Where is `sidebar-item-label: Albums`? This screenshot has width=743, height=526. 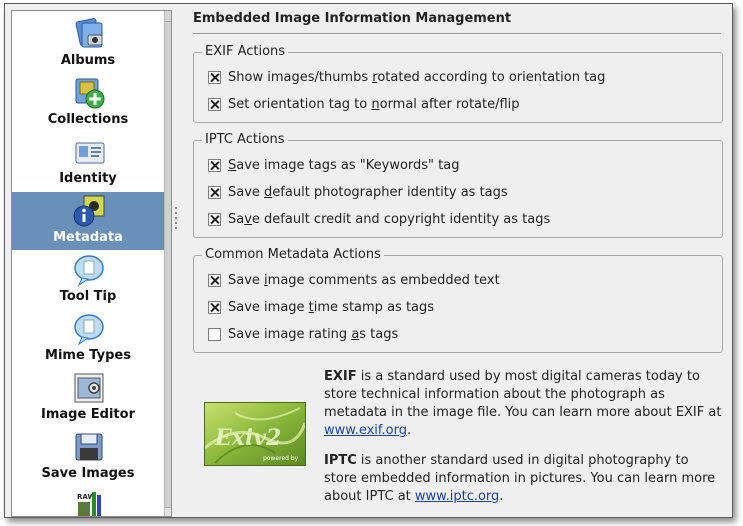 sidebar-item-label: Albums is located at coordinates (88, 60).